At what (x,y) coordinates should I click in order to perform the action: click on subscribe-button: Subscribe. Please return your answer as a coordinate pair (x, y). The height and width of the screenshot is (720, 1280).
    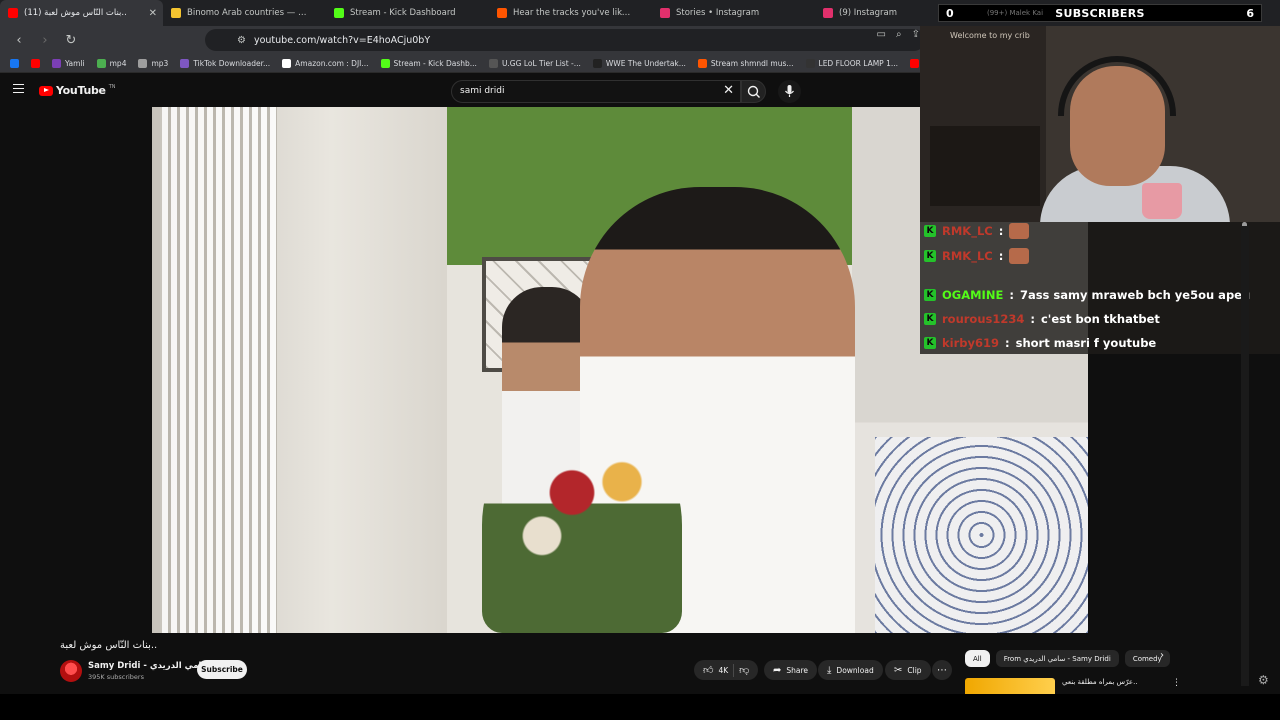
    Looking at the image, I should click on (222, 669).